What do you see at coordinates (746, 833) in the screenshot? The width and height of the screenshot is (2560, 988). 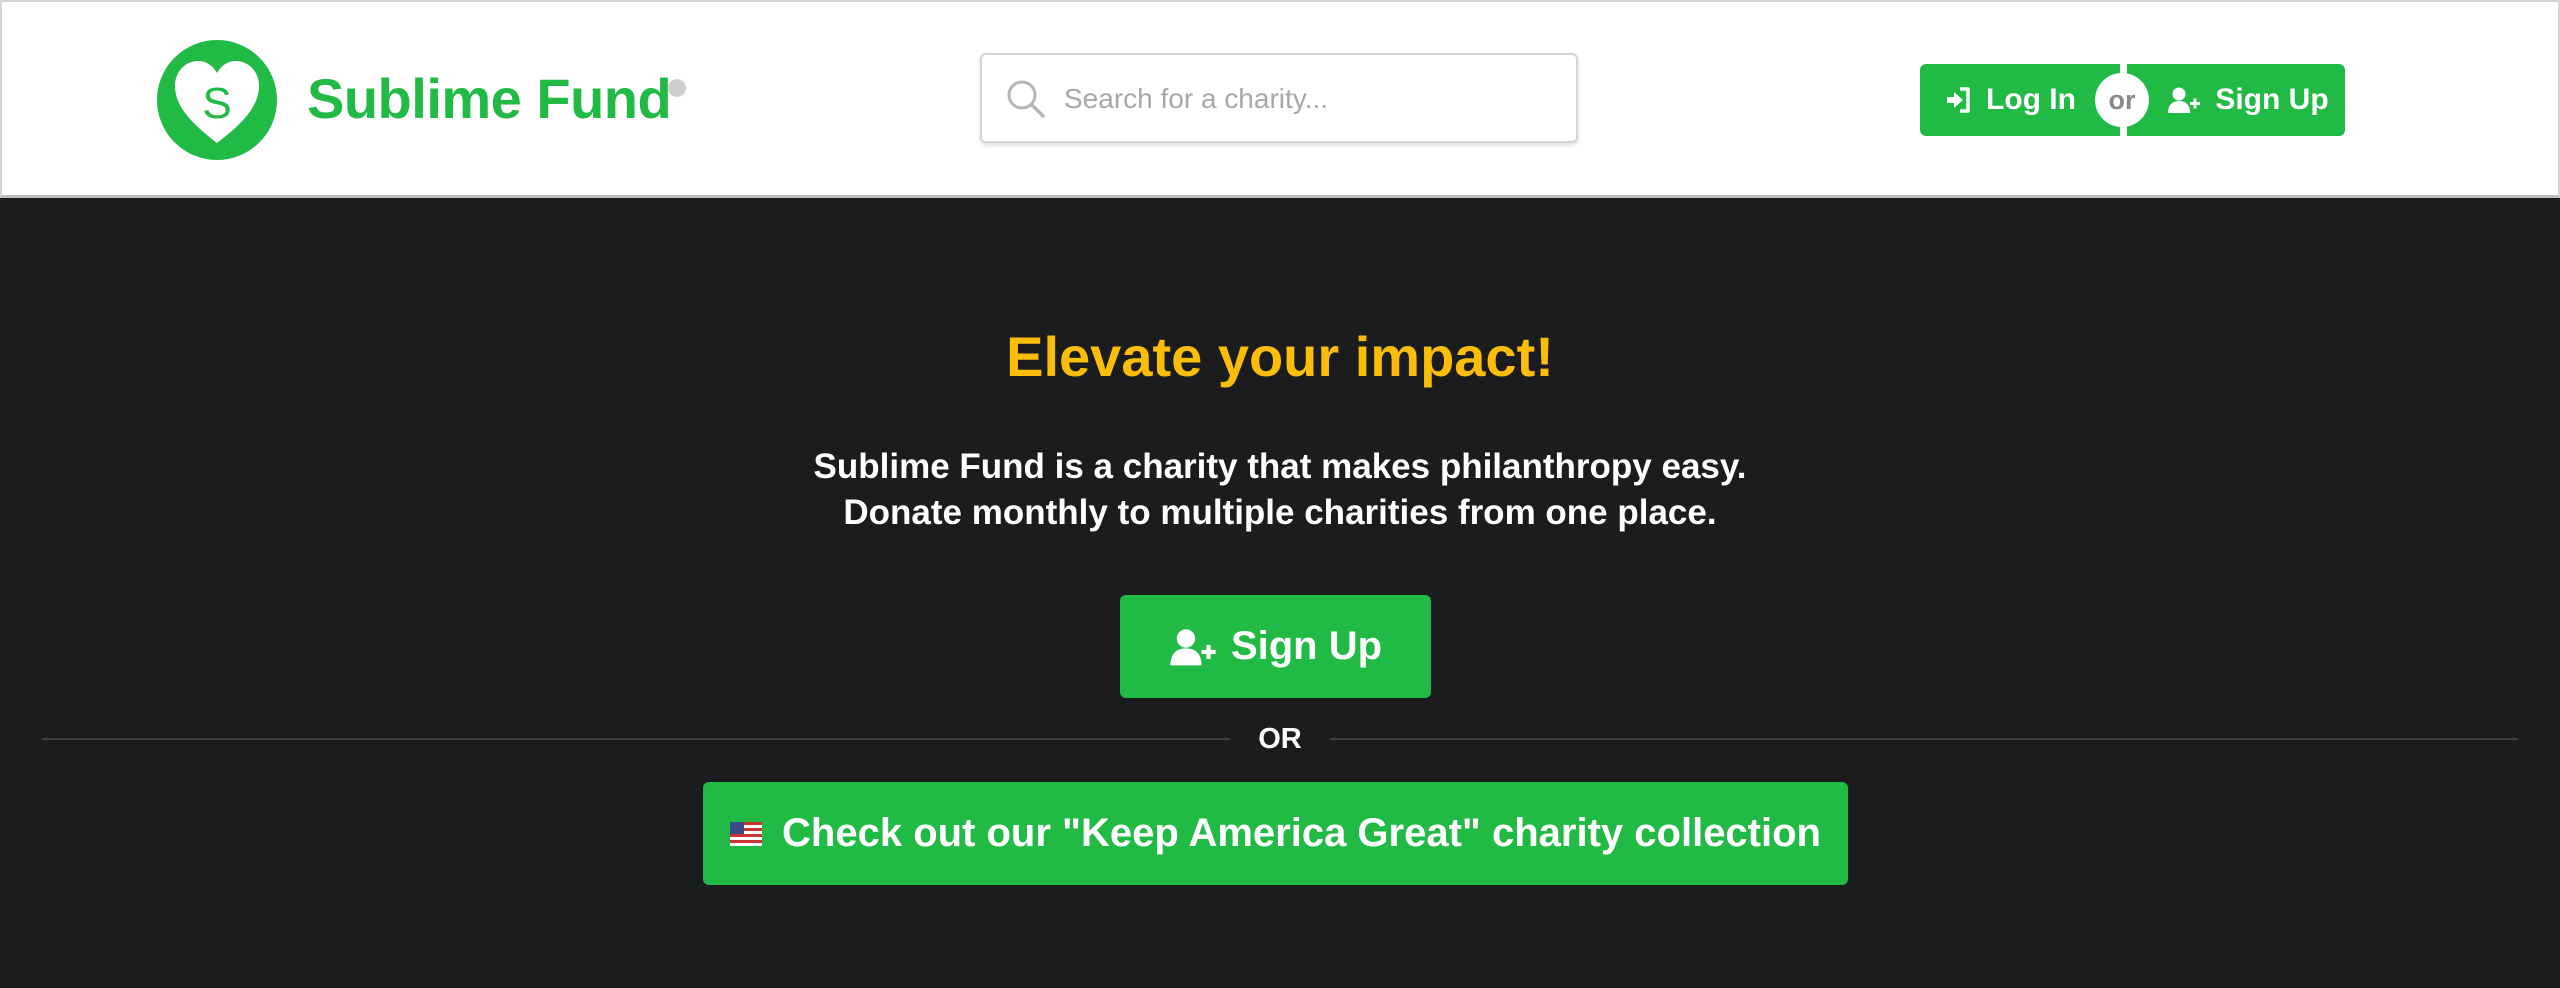 I see `us-flag-icon` at bounding box center [746, 833].